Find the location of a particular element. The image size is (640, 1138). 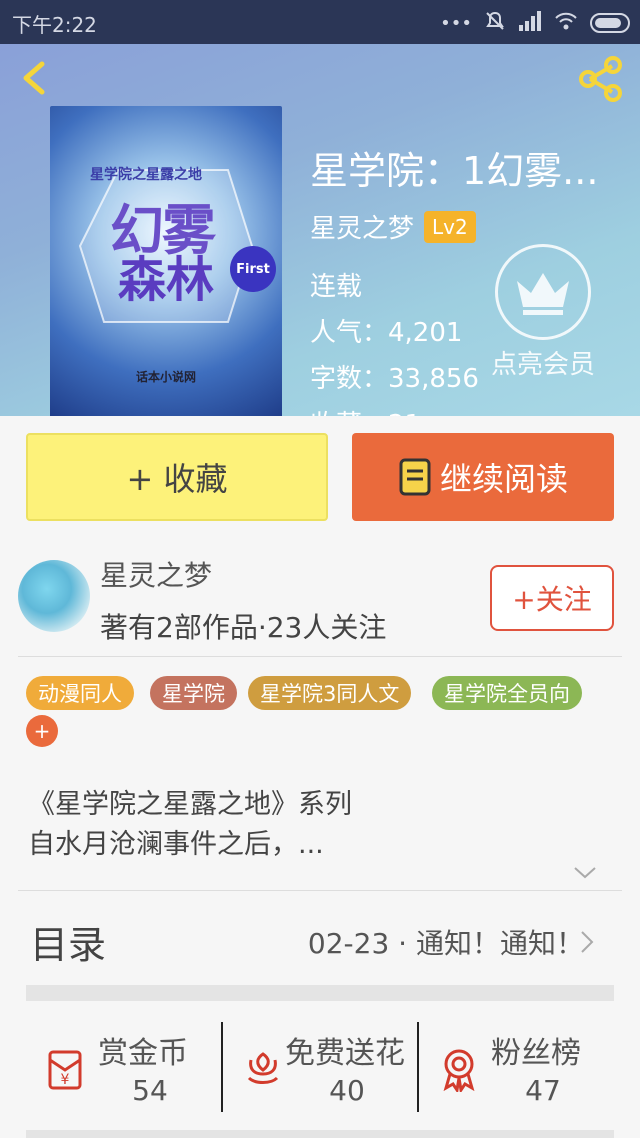

tag-item: 动漫同人 is located at coordinates (80, 693).